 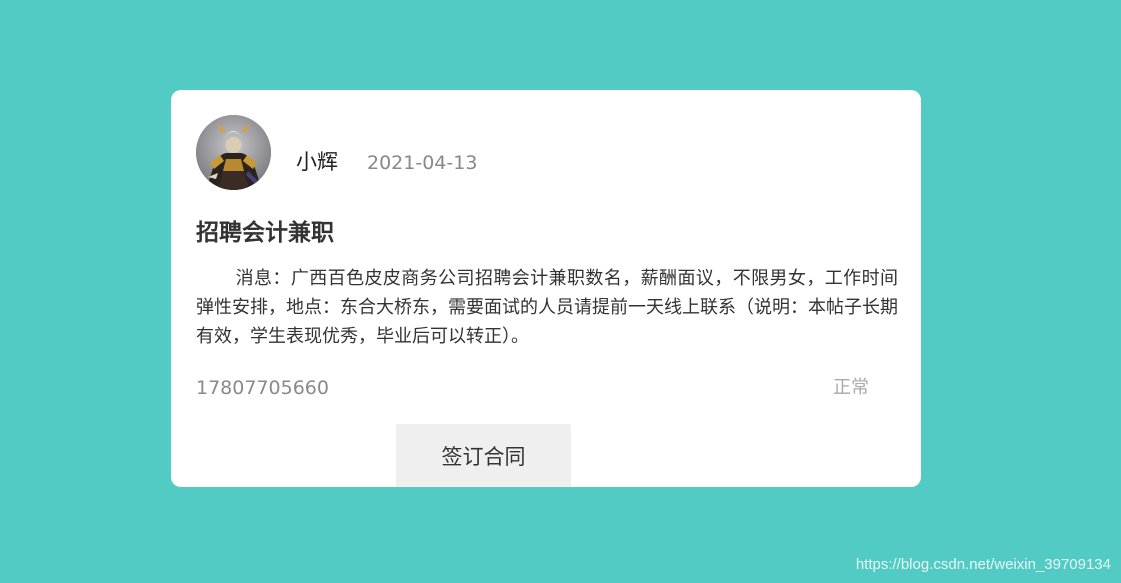 I want to click on contact-phone: 17807705660, so click(x=262, y=388).